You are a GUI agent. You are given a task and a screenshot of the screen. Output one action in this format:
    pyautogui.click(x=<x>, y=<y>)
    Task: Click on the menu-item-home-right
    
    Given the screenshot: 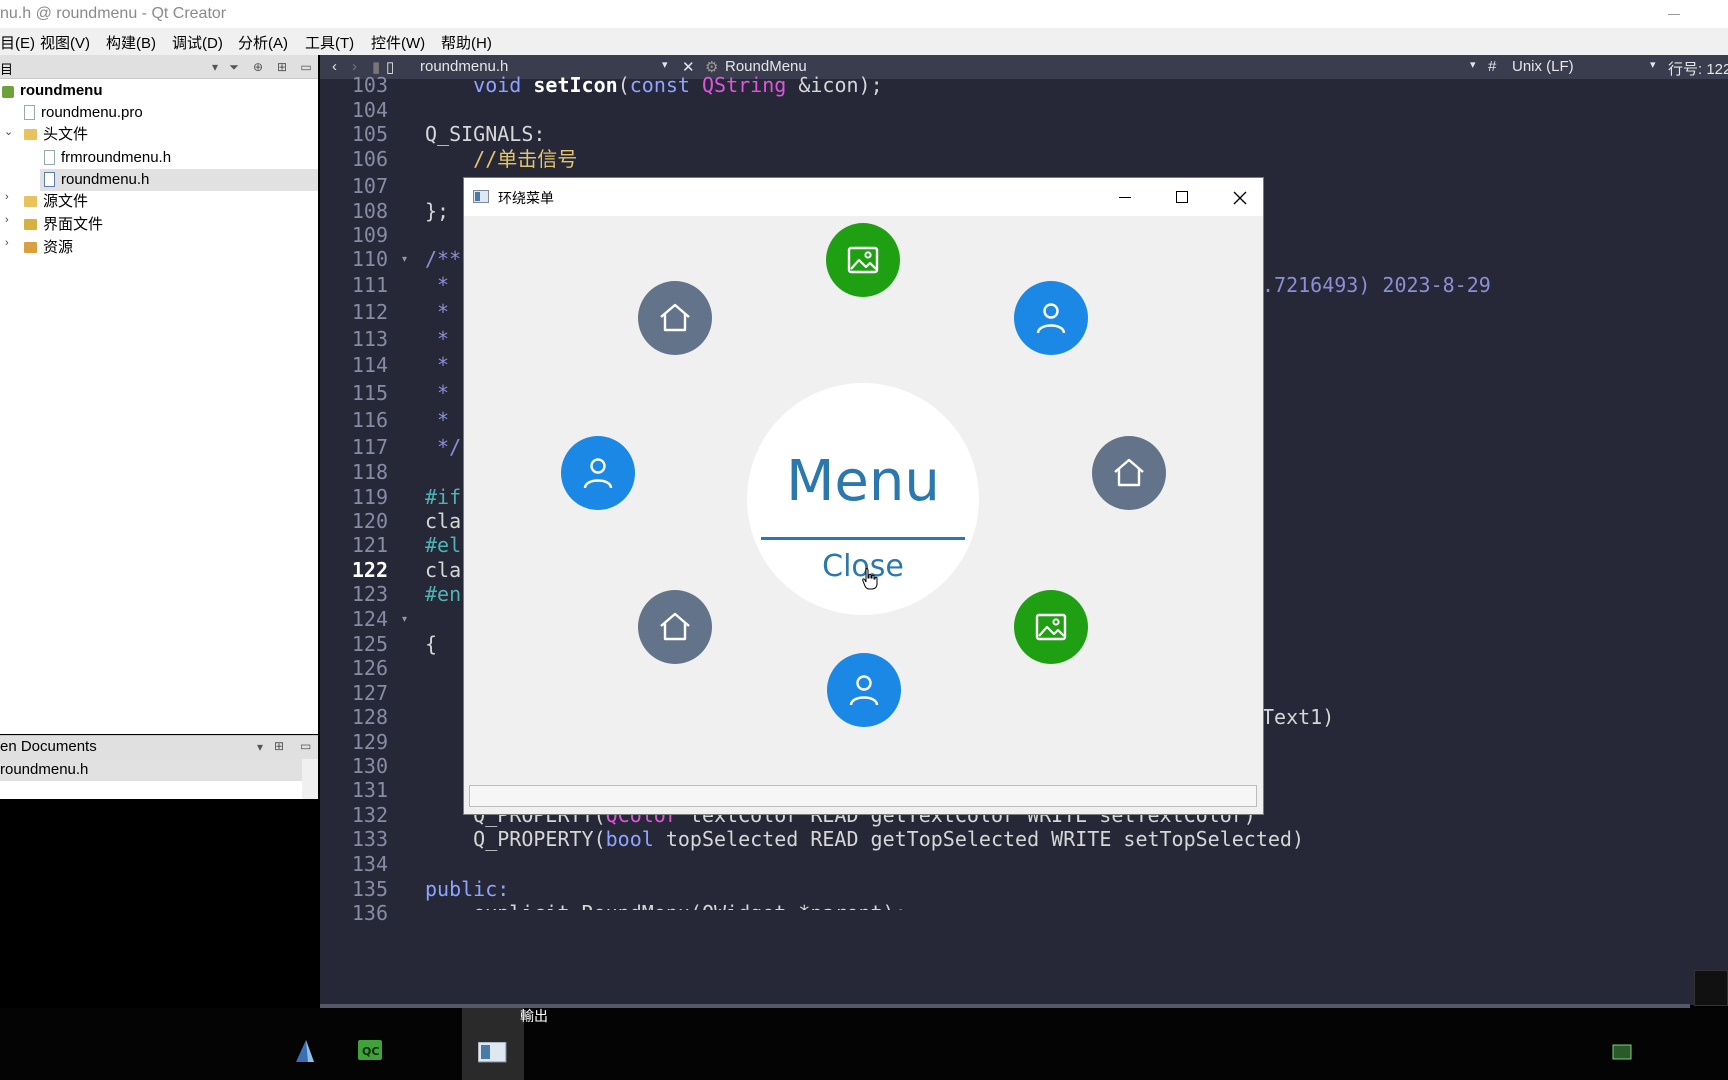 What is the action you would take?
    pyautogui.click(x=1129, y=473)
    